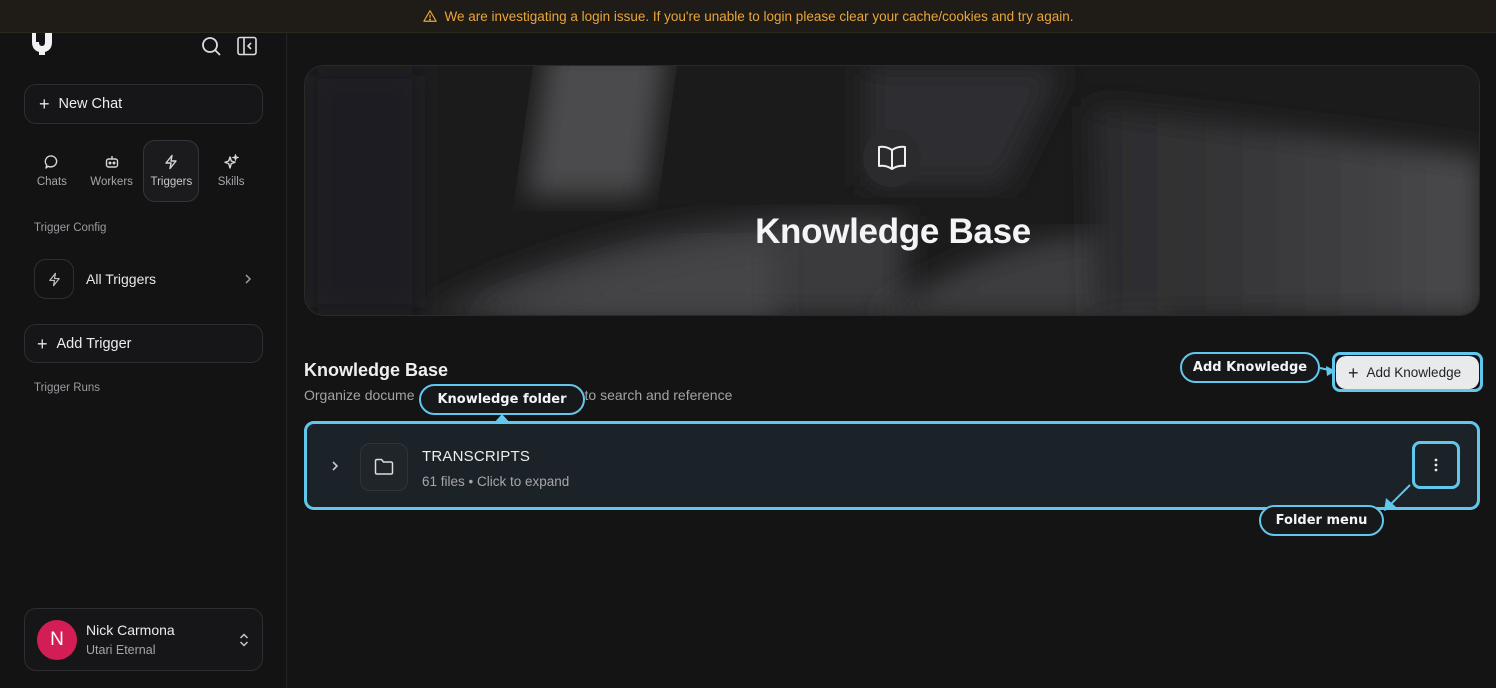 This screenshot has height=688, width=1496. What do you see at coordinates (1407, 372) in the screenshot?
I see `add-knowledge-highlight` at bounding box center [1407, 372].